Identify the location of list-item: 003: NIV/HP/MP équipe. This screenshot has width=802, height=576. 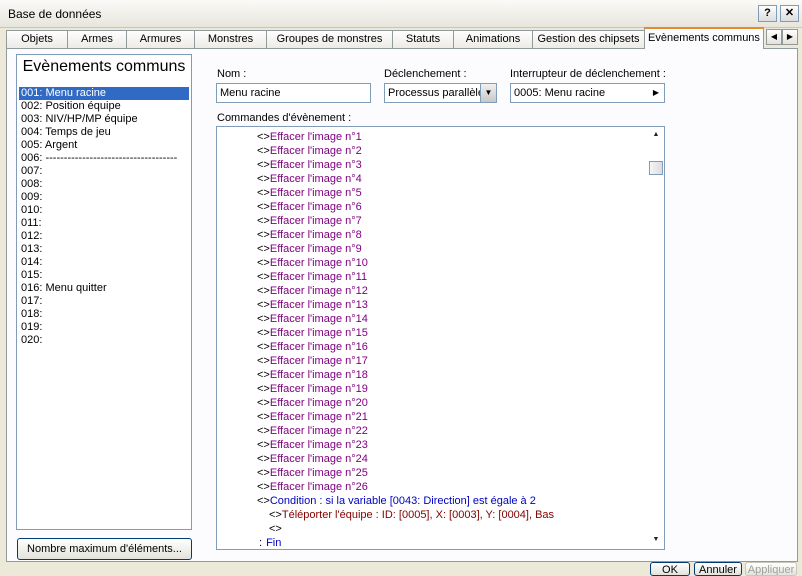
(104, 119).